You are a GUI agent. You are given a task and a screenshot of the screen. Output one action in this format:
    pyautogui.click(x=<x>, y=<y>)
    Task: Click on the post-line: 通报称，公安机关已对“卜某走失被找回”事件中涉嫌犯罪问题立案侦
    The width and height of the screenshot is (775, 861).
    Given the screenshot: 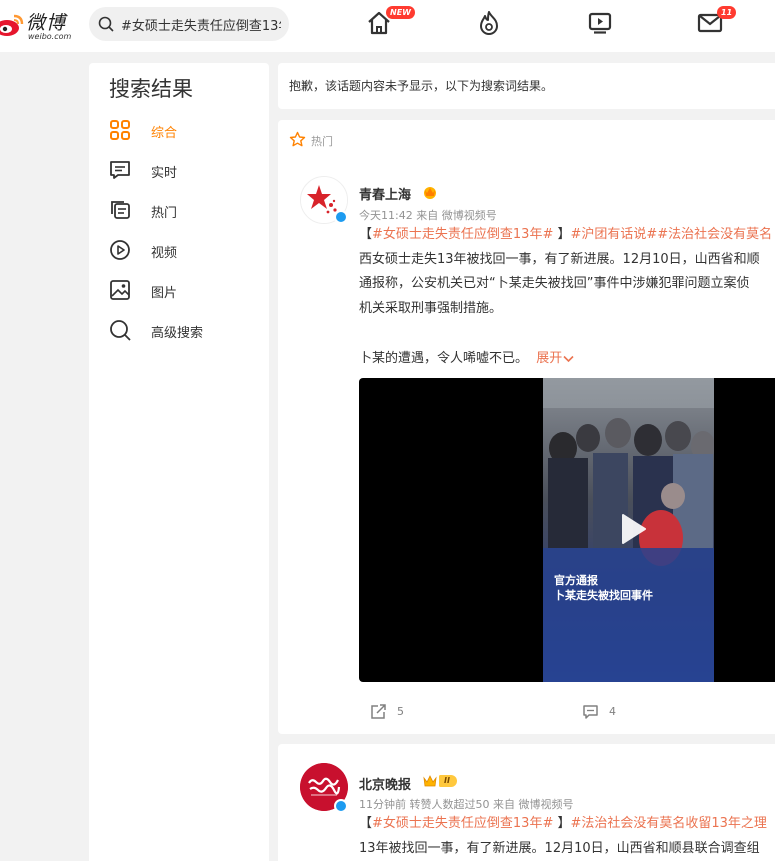 What is the action you would take?
    pyautogui.click(x=554, y=283)
    